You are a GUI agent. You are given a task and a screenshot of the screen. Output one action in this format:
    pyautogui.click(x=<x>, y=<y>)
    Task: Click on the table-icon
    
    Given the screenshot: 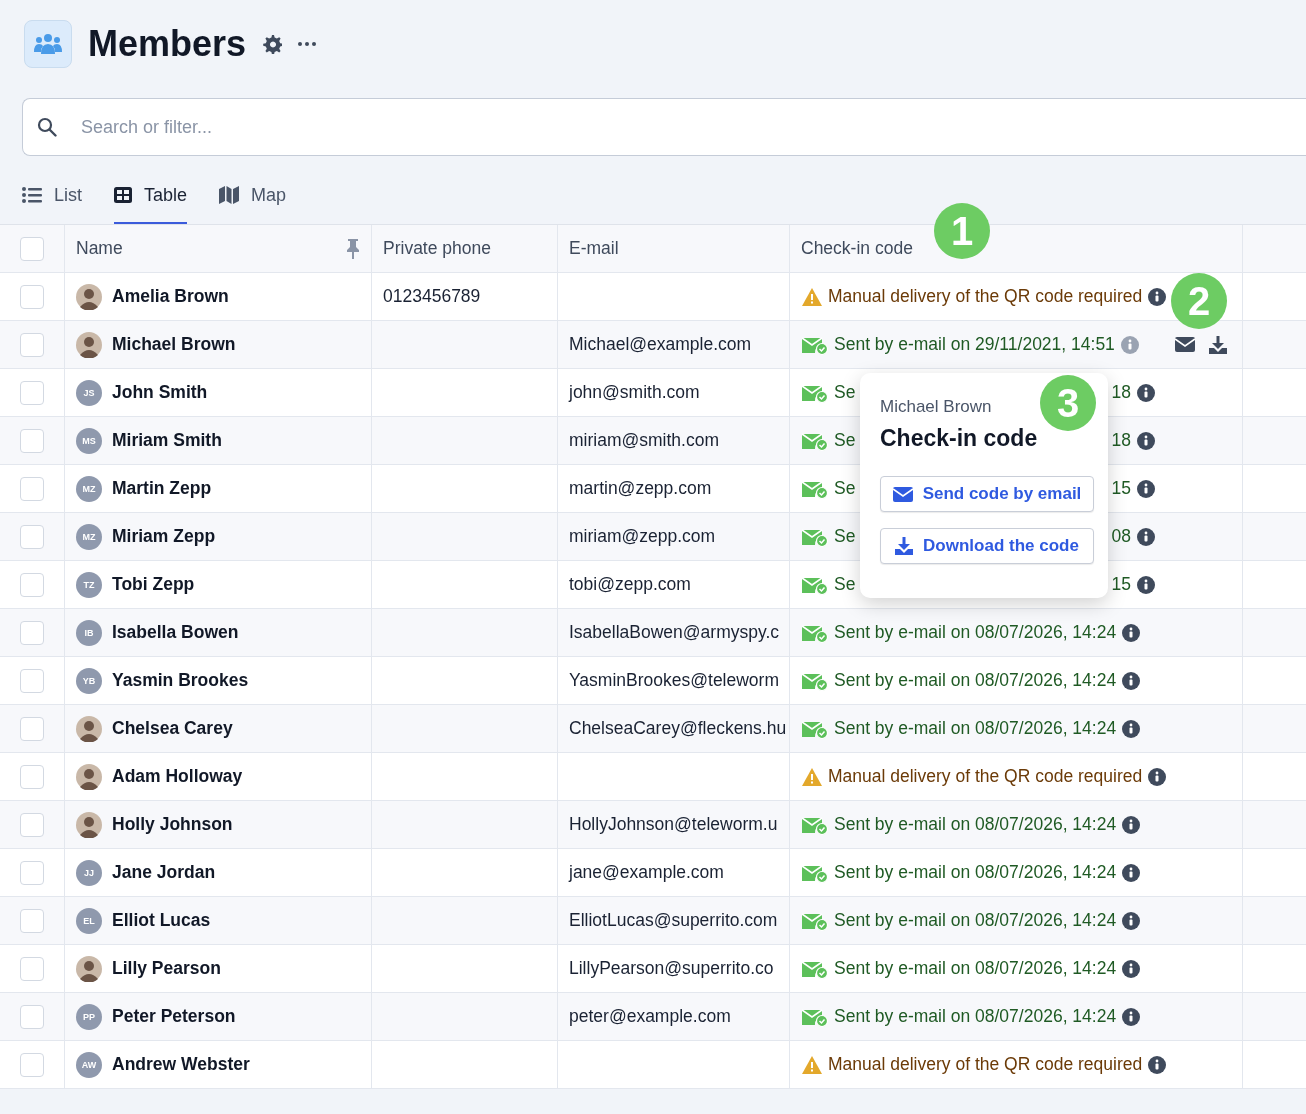 What is the action you would take?
    pyautogui.click(x=123, y=195)
    